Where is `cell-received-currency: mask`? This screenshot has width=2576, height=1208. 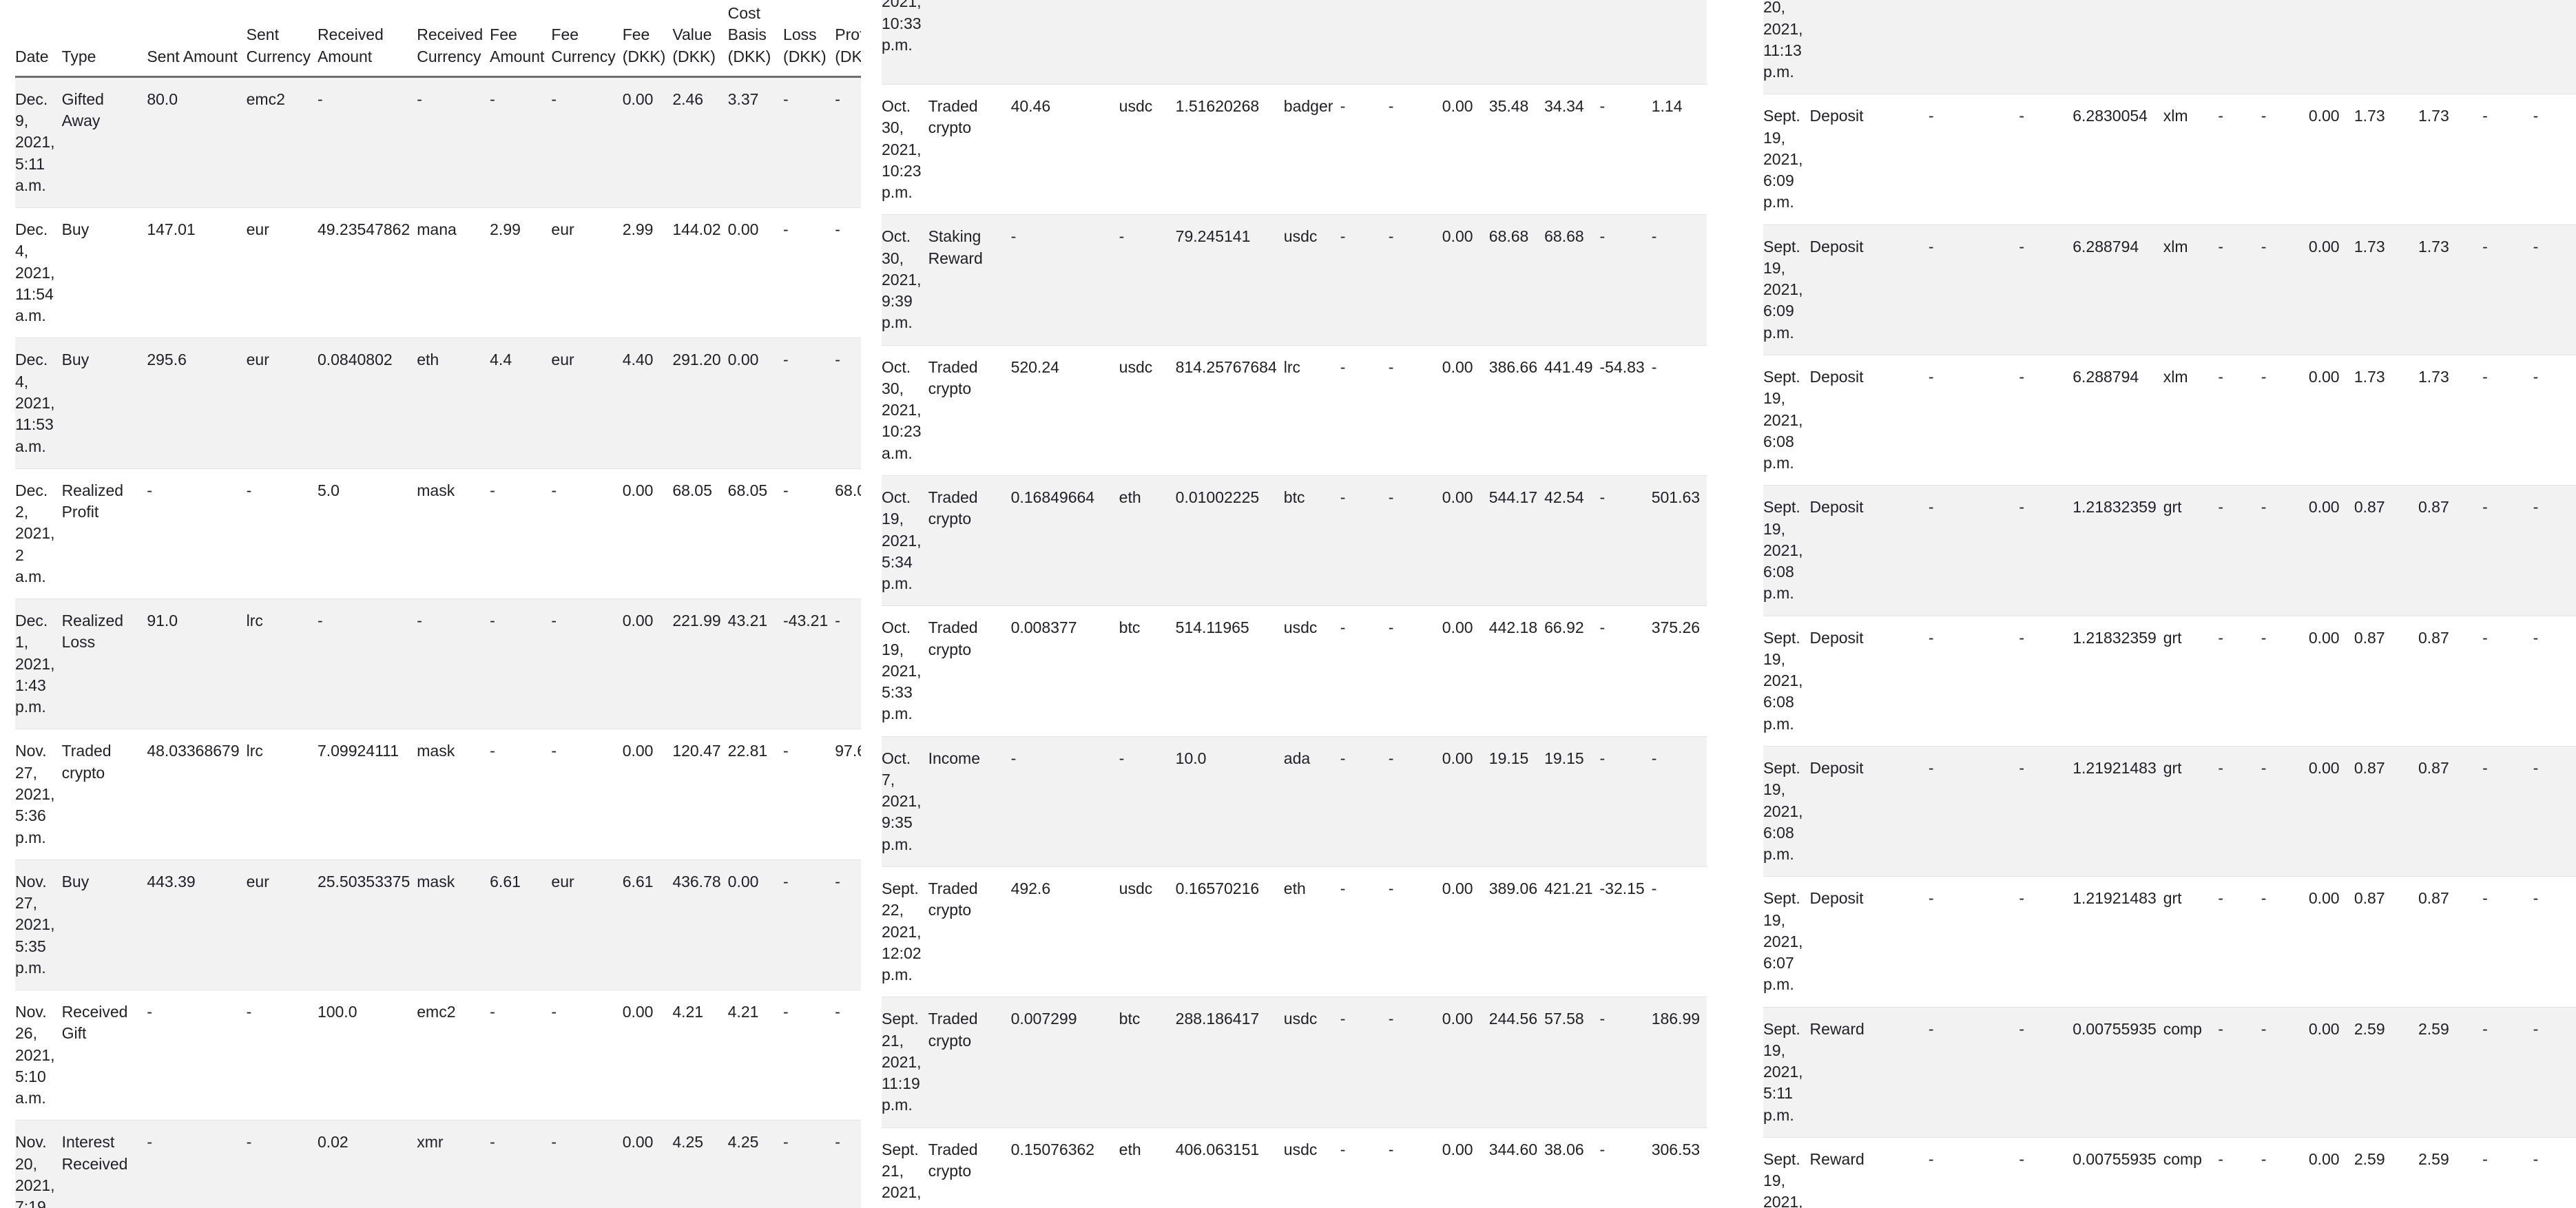 cell-received-currency: mask is located at coordinates (454, 534).